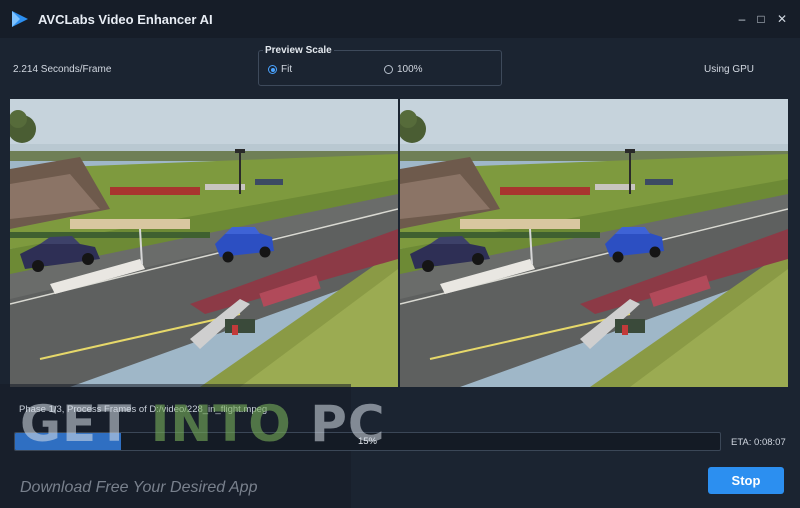 This screenshot has height=508, width=800. Describe the element at coordinates (20, 19) in the screenshot. I see `app-logo-icon` at that location.